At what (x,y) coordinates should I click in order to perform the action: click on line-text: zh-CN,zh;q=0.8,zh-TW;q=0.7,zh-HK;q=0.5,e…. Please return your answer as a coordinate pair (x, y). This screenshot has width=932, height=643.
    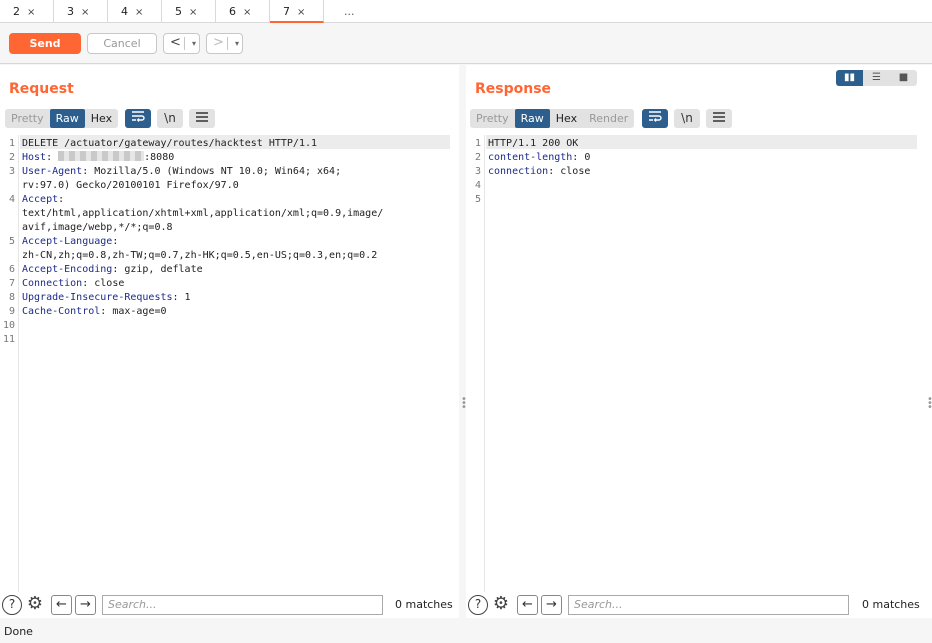
    Looking at the image, I should click on (200, 255).